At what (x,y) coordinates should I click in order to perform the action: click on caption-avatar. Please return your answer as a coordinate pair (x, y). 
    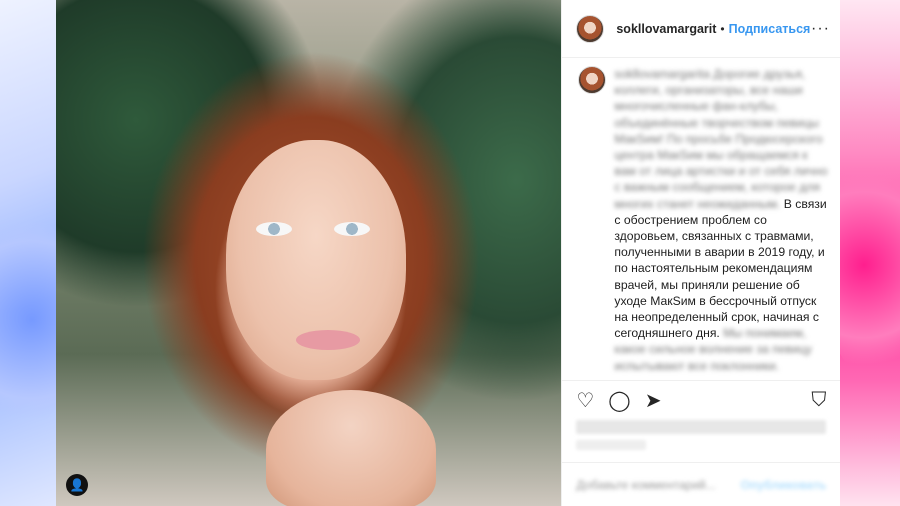
    Looking at the image, I should click on (592, 80).